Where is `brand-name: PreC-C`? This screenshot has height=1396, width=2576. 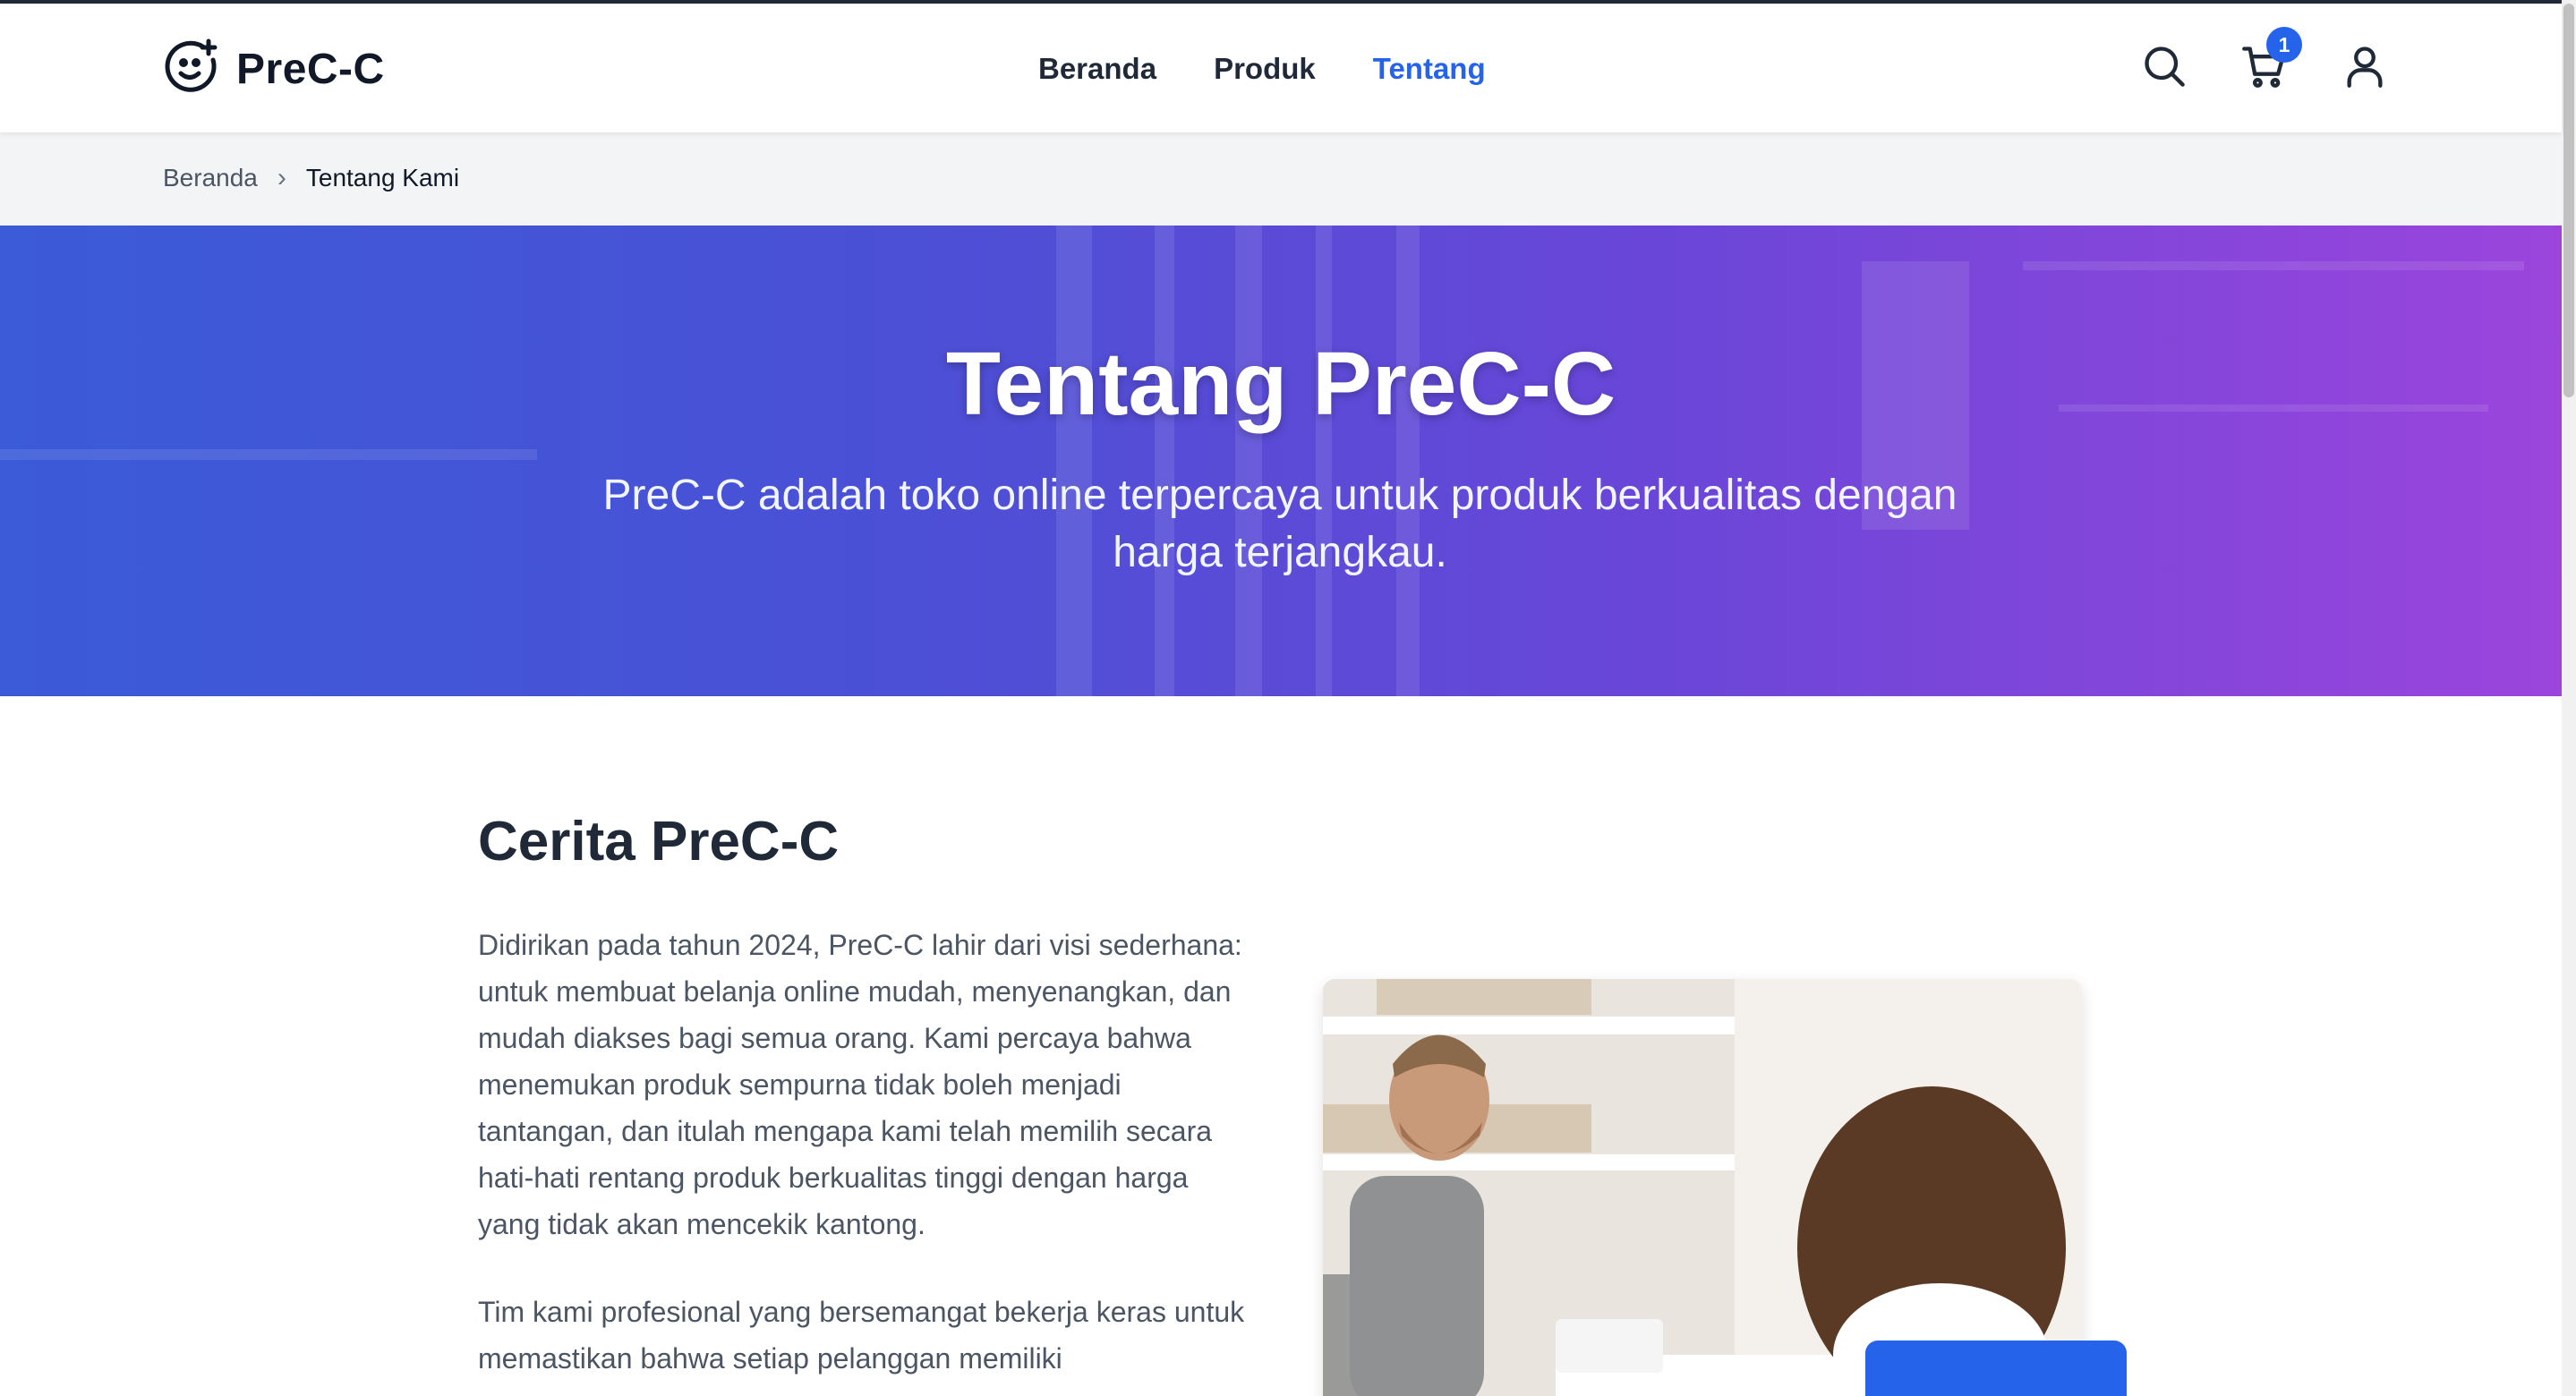 brand-name: PreC-C is located at coordinates (310, 69).